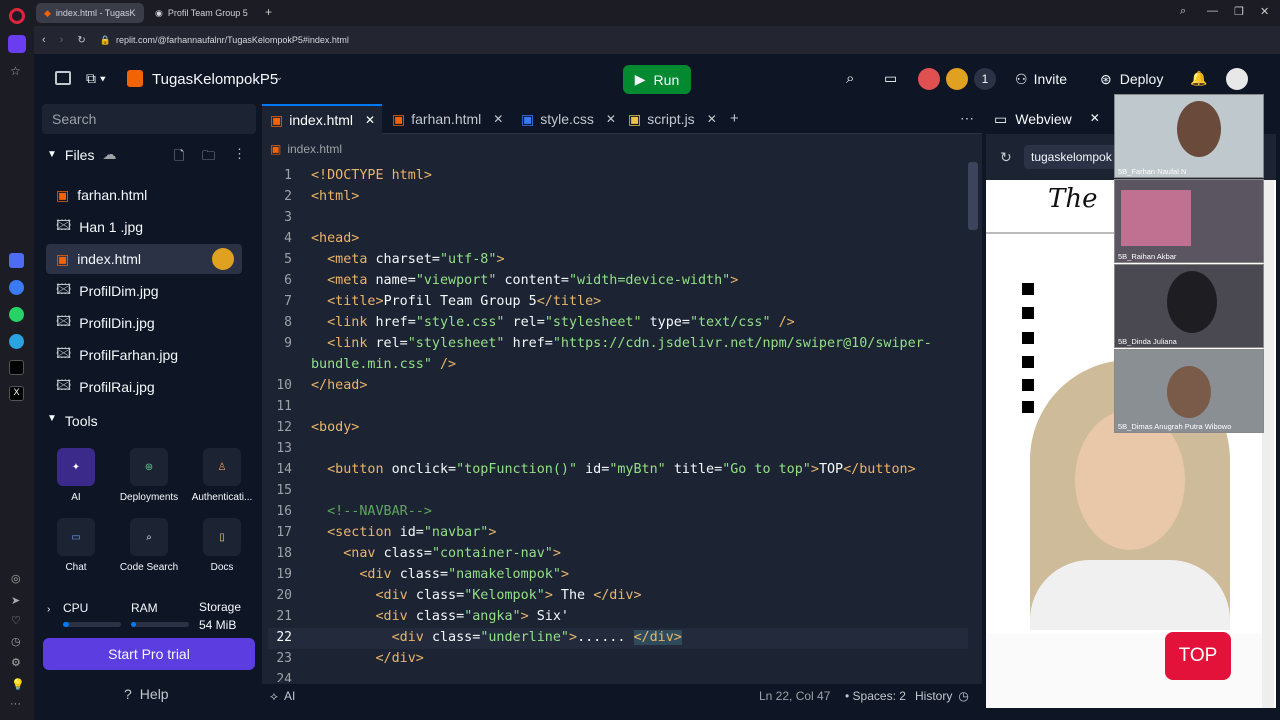 The image size is (1280, 720). Describe the element at coordinates (1028, 338) in the screenshot. I see `square-bullet` at that location.